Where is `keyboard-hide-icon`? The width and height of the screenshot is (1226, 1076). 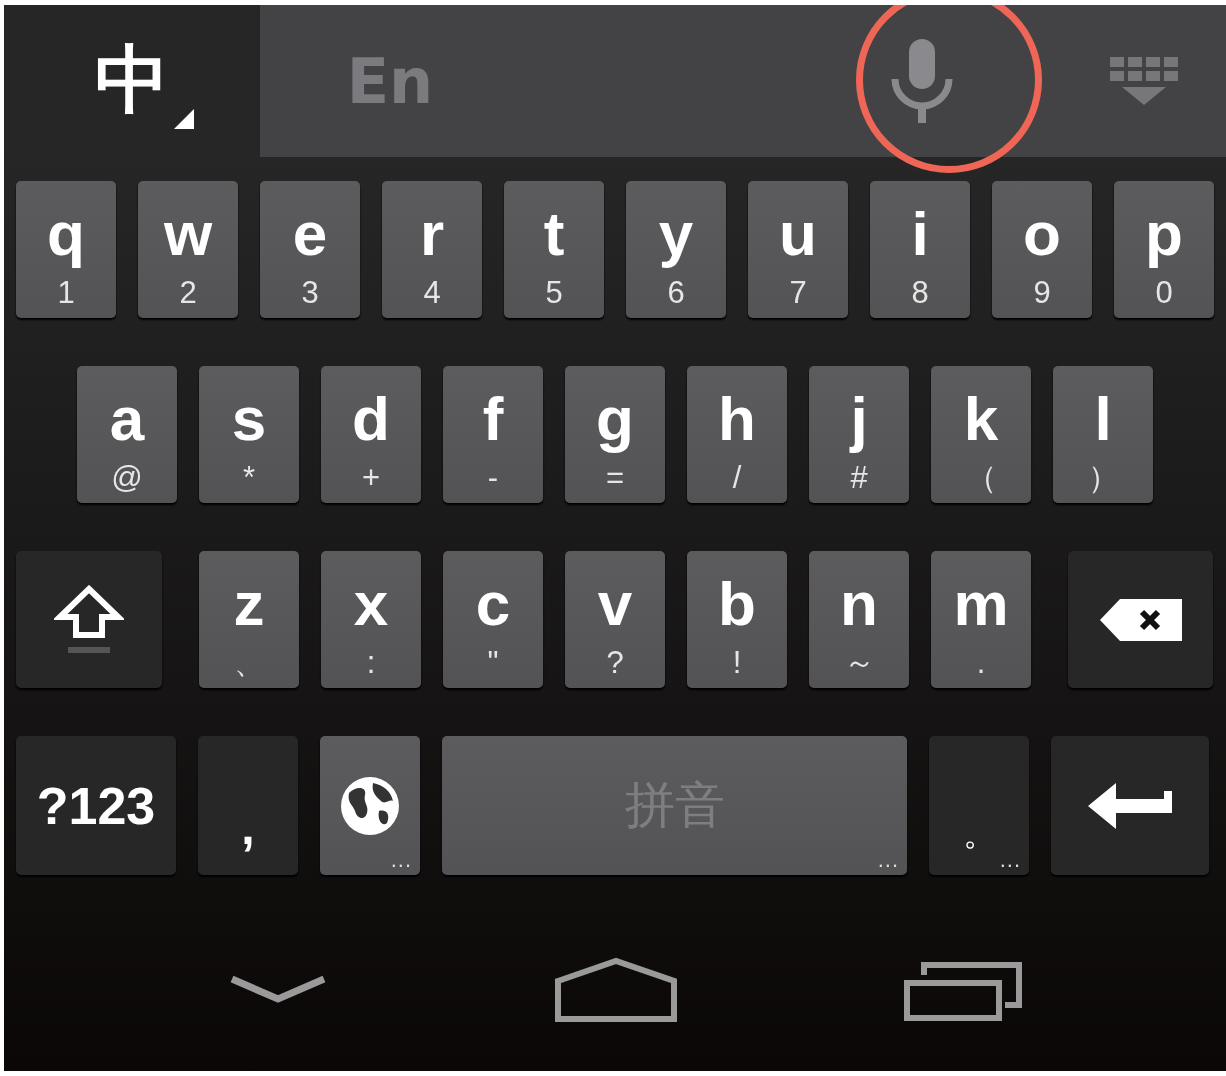 keyboard-hide-icon is located at coordinates (1144, 81).